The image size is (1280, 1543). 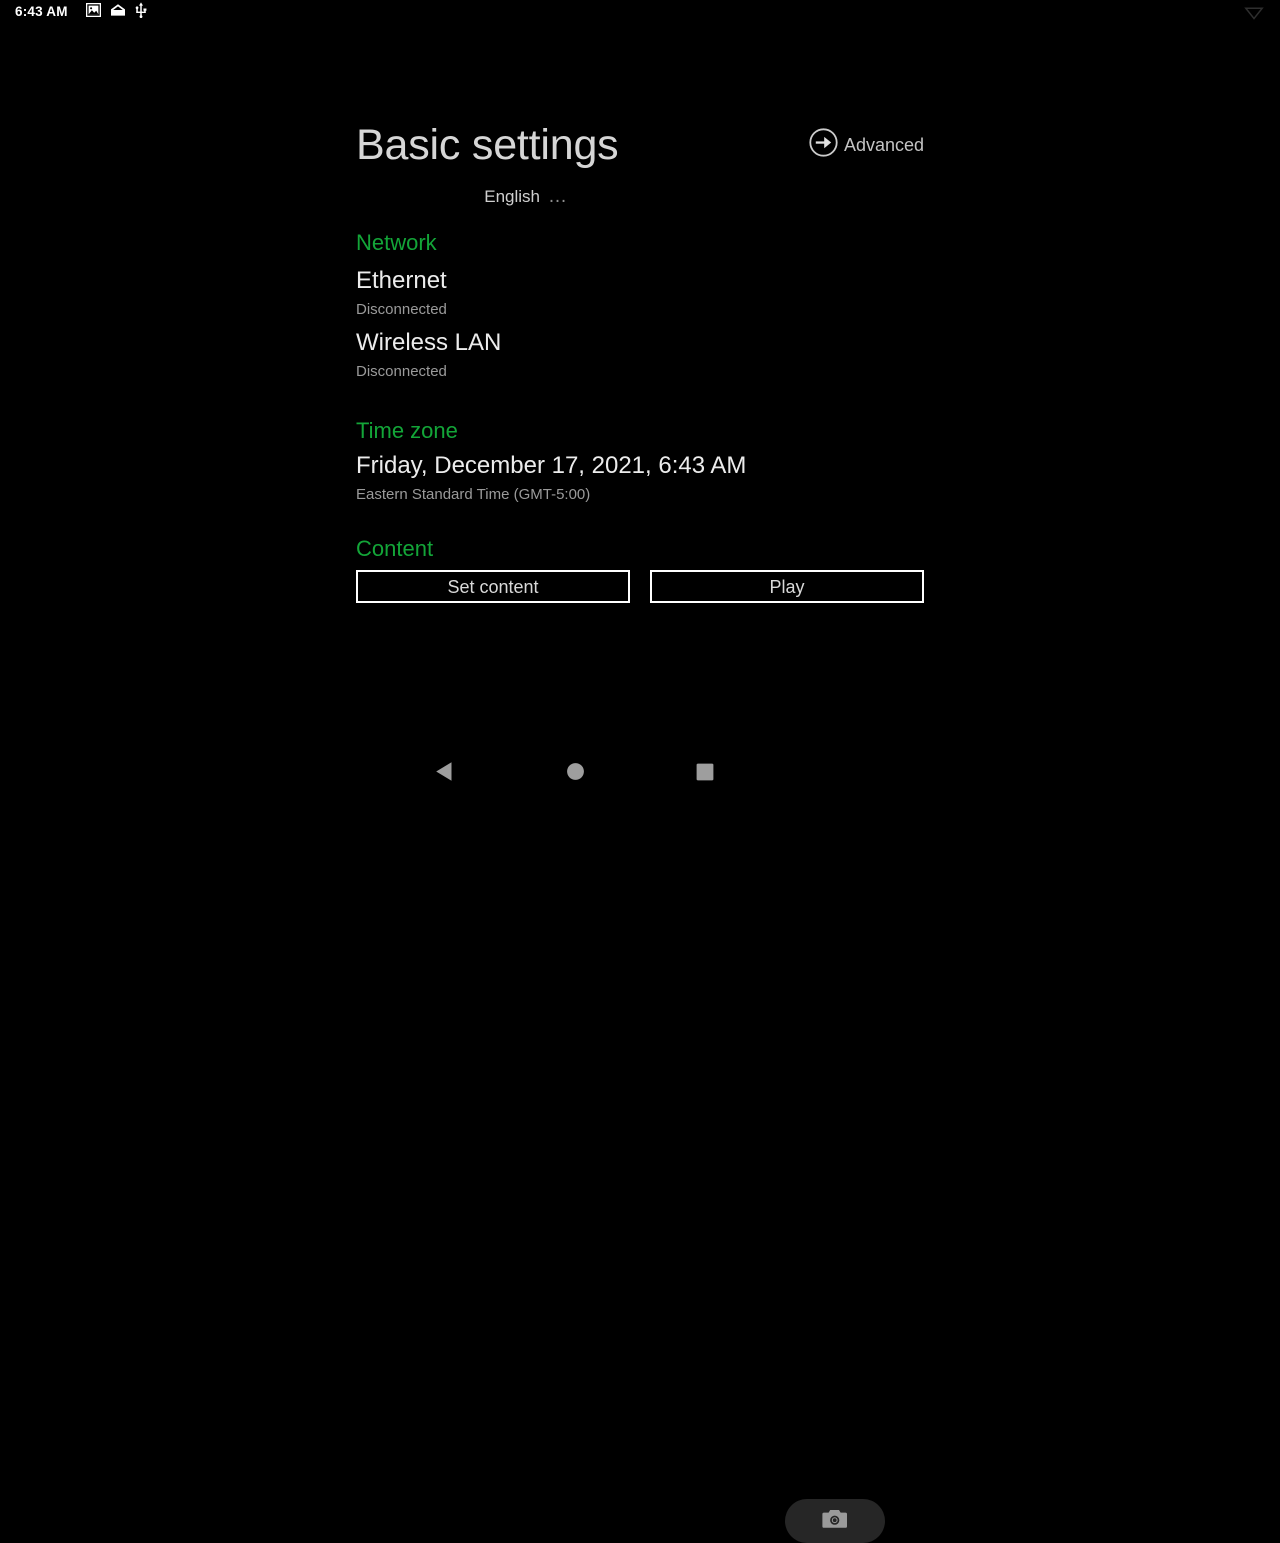 I want to click on status-bar-right, so click(x=1254, y=14).